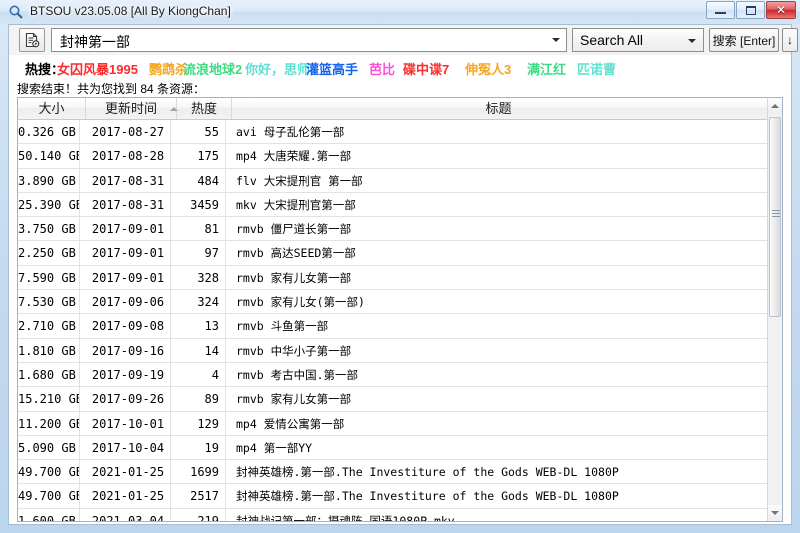 The image size is (800, 533). Describe the element at coordinates (49, 423) in the screenshot. I see `cell-size: 11.200 GB` at that location.